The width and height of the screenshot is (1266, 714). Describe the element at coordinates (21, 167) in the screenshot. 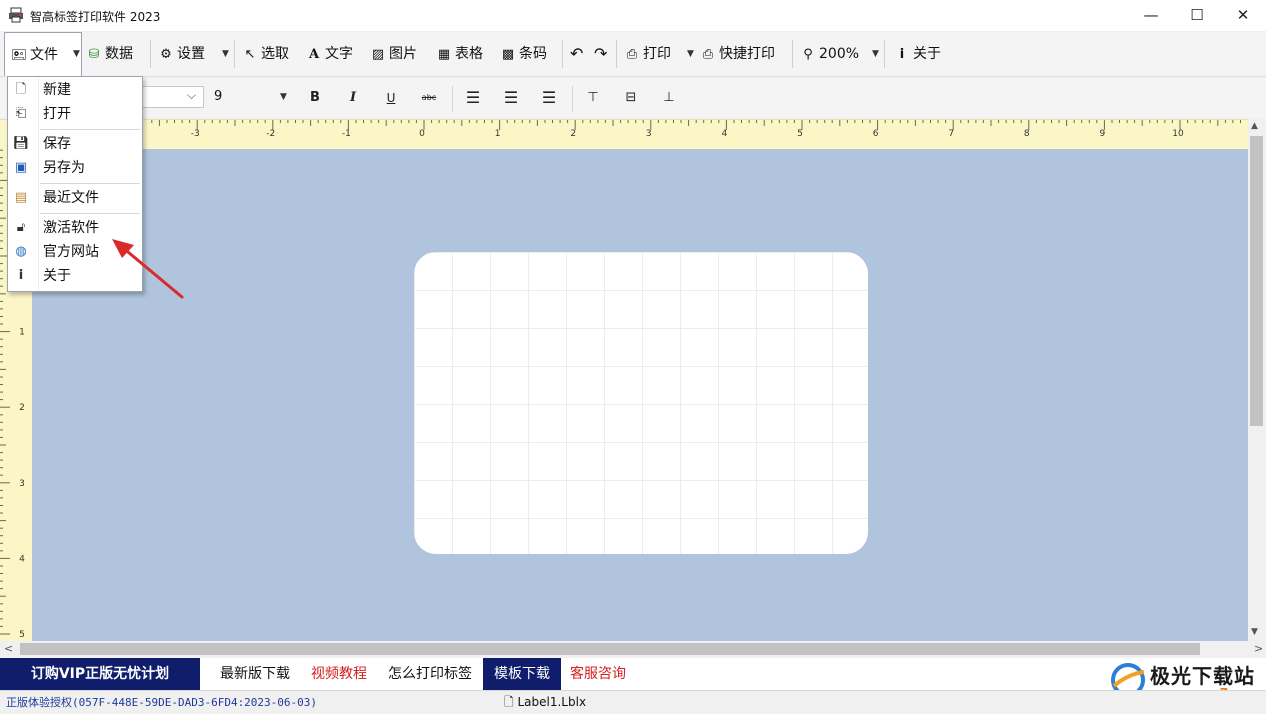

I see `save-as-icon: ▣` at that location.